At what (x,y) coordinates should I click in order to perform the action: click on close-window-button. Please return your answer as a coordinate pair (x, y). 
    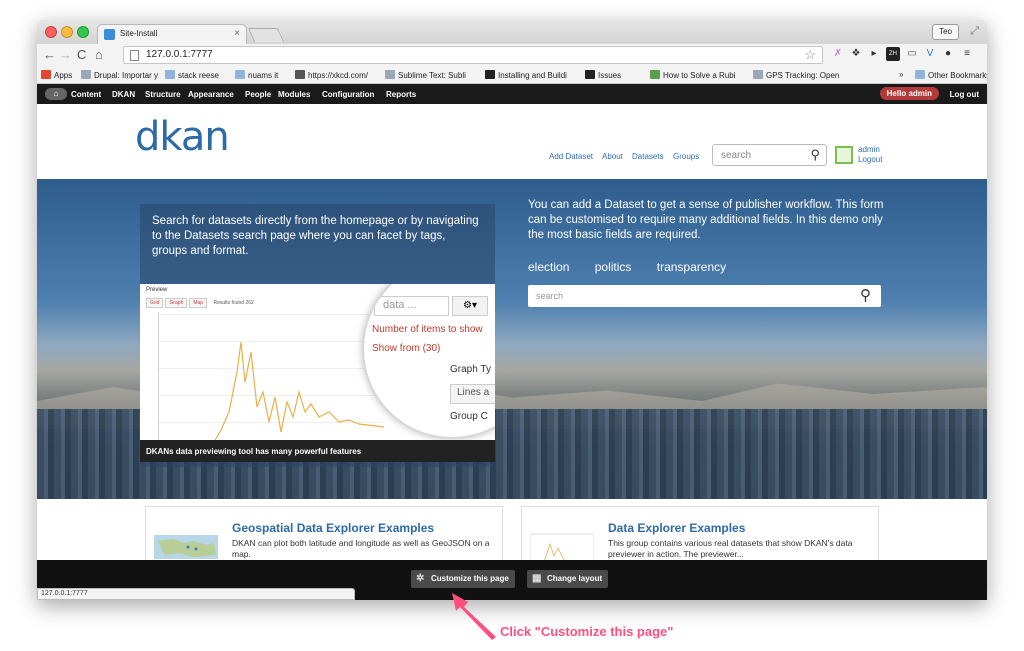
    Looking at the image, I should click on (51, 32).